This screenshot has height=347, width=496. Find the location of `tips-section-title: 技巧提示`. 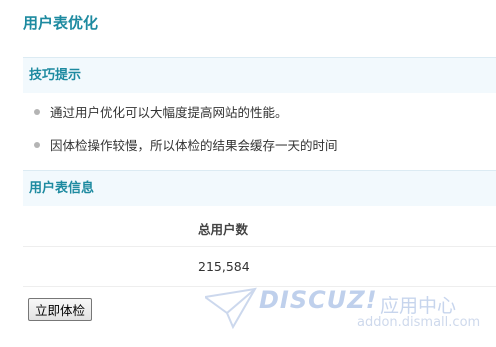

tips-section-title: 技巧提示 is located at coordinates (55, 75).